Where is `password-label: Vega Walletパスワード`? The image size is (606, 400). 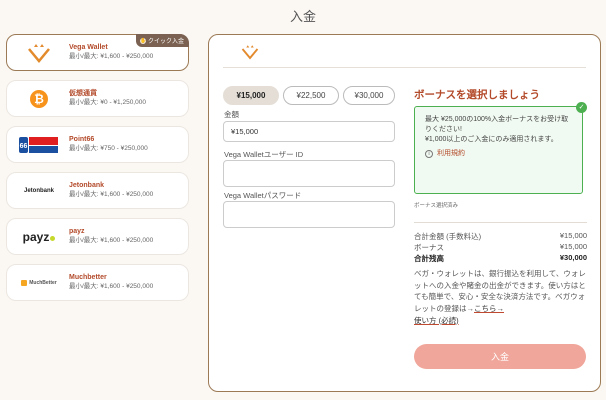
password-label: Vega Walletパスワード is located at coordinates (263, 195).